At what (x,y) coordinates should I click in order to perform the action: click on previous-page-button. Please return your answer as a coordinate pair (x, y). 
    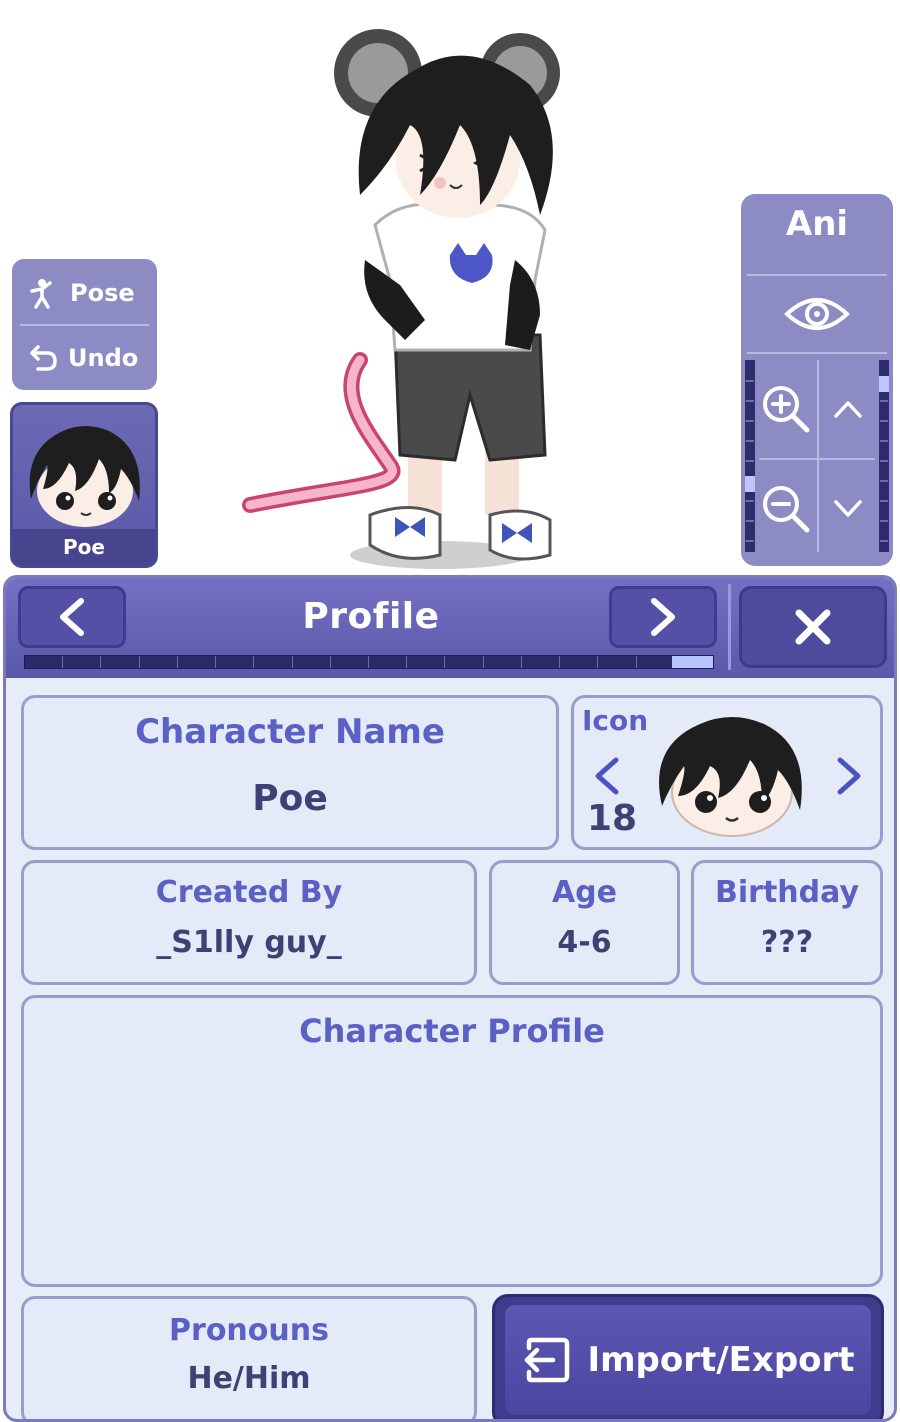
    Looking at the image, I should click on (72, 617).